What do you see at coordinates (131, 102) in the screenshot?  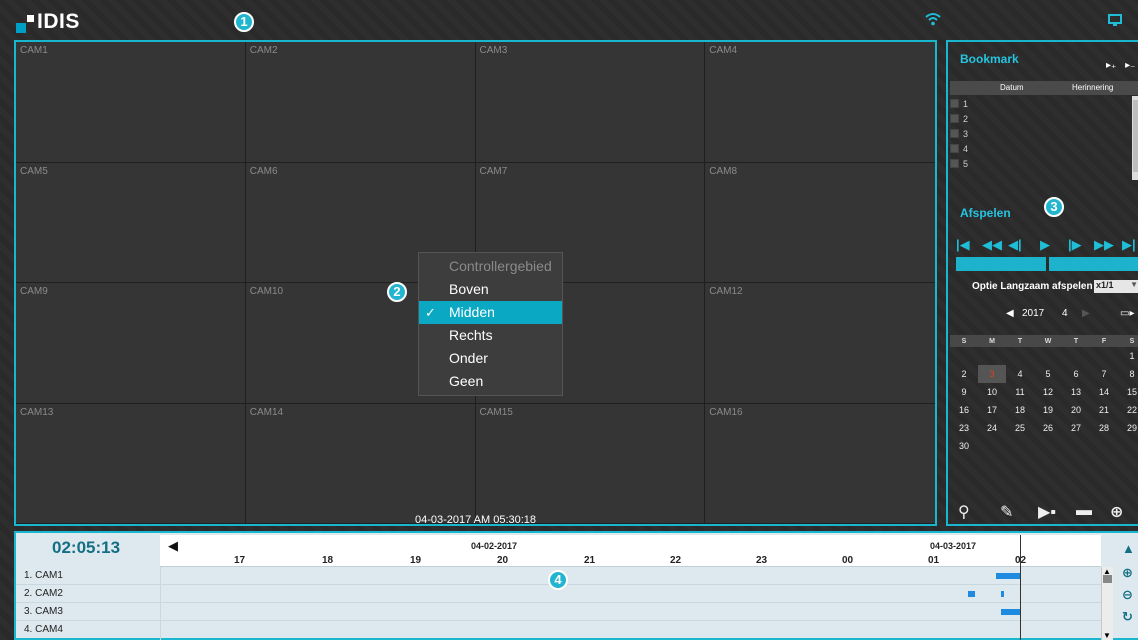 I see `camera-tile: CAM1` at bounding box center [131, 102].